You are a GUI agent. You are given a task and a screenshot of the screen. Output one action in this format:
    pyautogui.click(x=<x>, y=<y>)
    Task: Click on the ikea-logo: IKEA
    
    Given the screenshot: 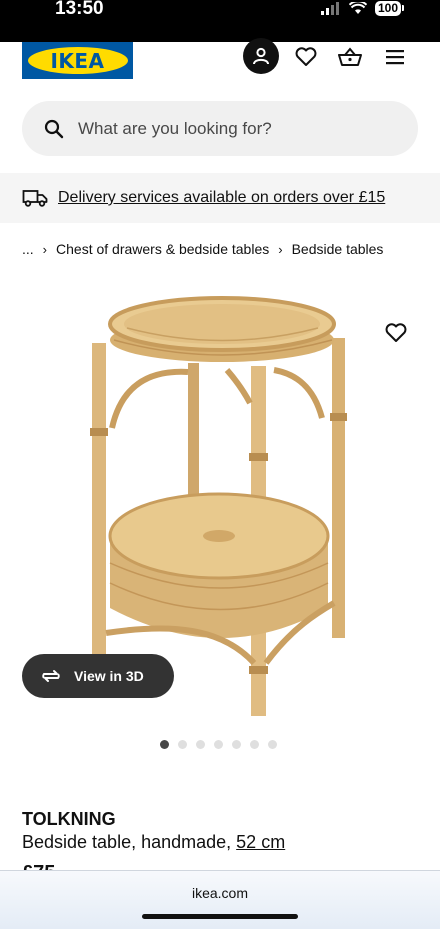 What is the action you would take?
    pyautogui.click(x=77, y=60)
    